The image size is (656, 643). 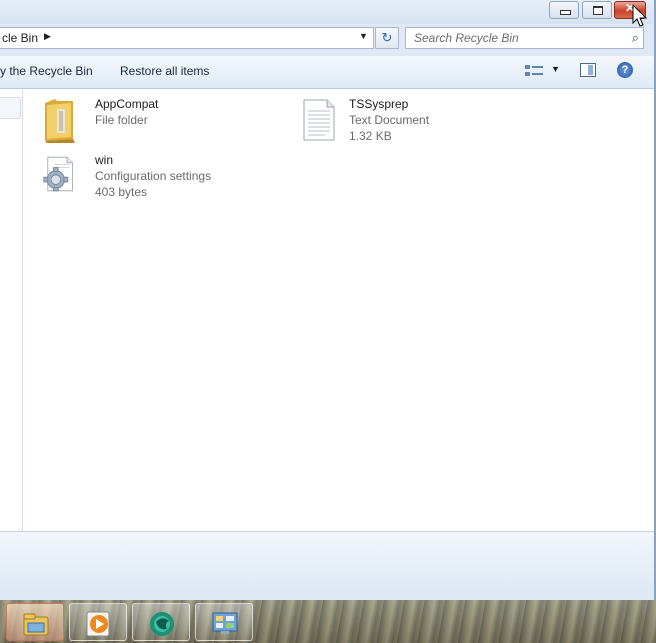 I want to click on file-name: AppCompat, so click(x=127, y=104).